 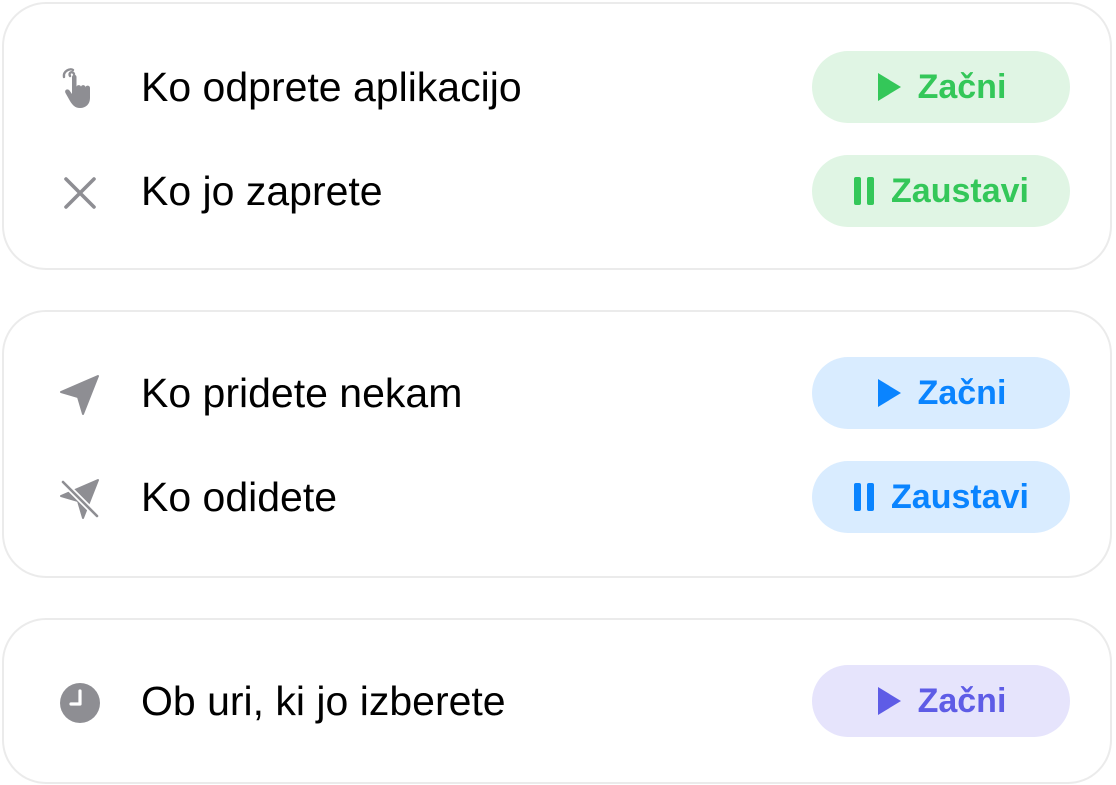 I want to click on row-label: Ob uri, ki jo izberete, so click(x=323, y=701).